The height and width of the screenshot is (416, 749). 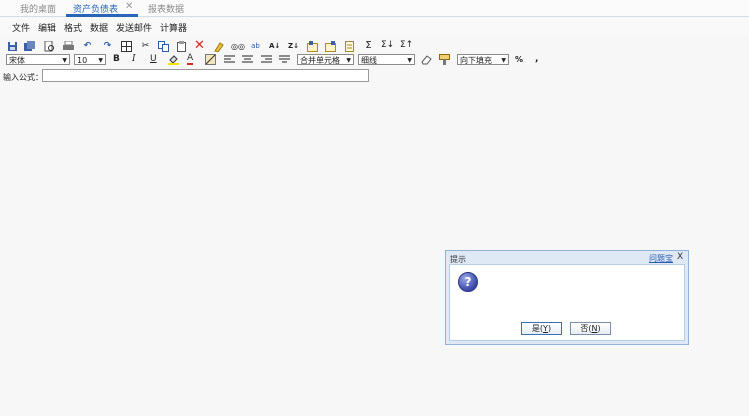 What do you see at coordinates (369, 60) in the screenshot?
I see `border-style-value: 细线` at bounding box center [369, 60].